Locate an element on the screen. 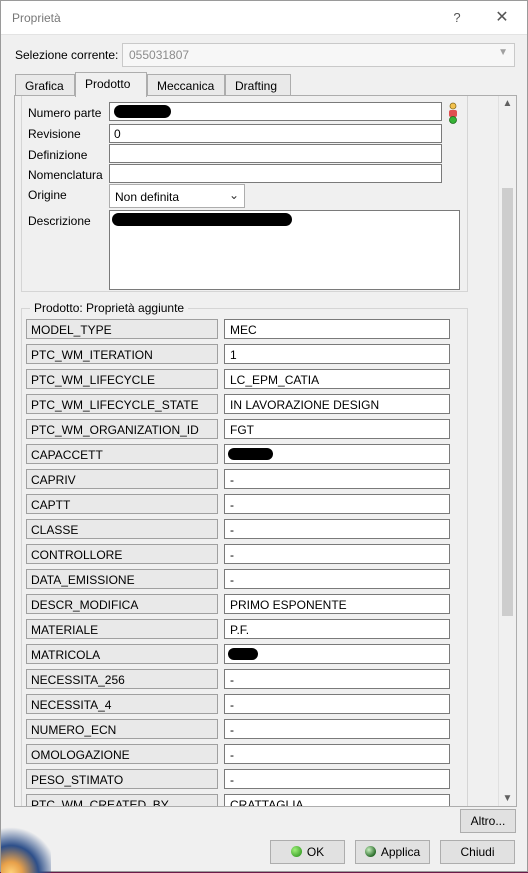 The image size is (528, 873). property-name: PESO_STIMATO is located at coordinates (122, 779).